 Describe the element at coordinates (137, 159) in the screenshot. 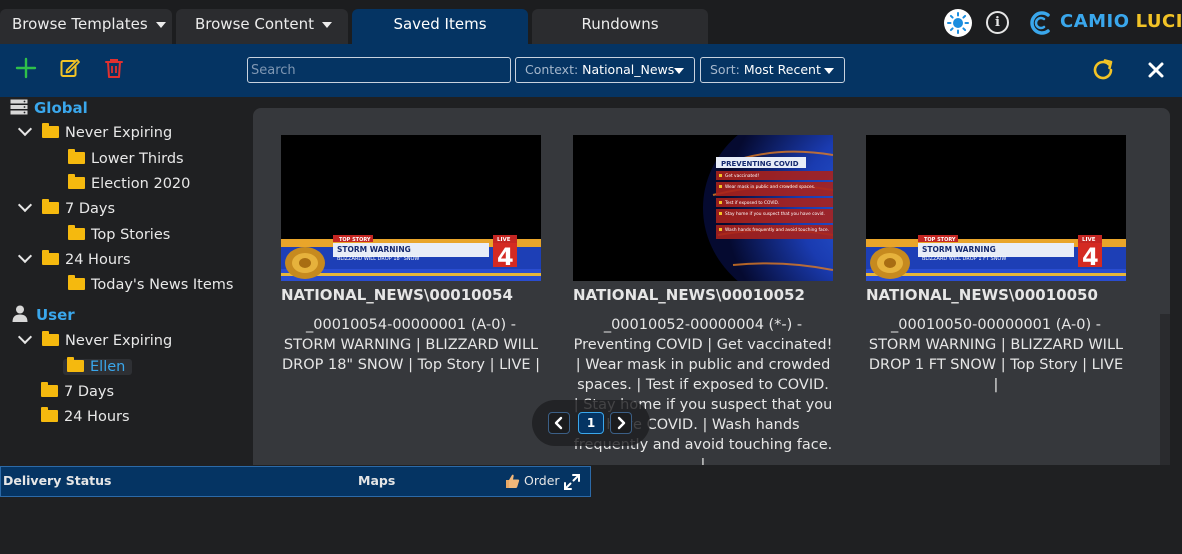

I see `tree-folder-label: Lower Thirds` at that location.